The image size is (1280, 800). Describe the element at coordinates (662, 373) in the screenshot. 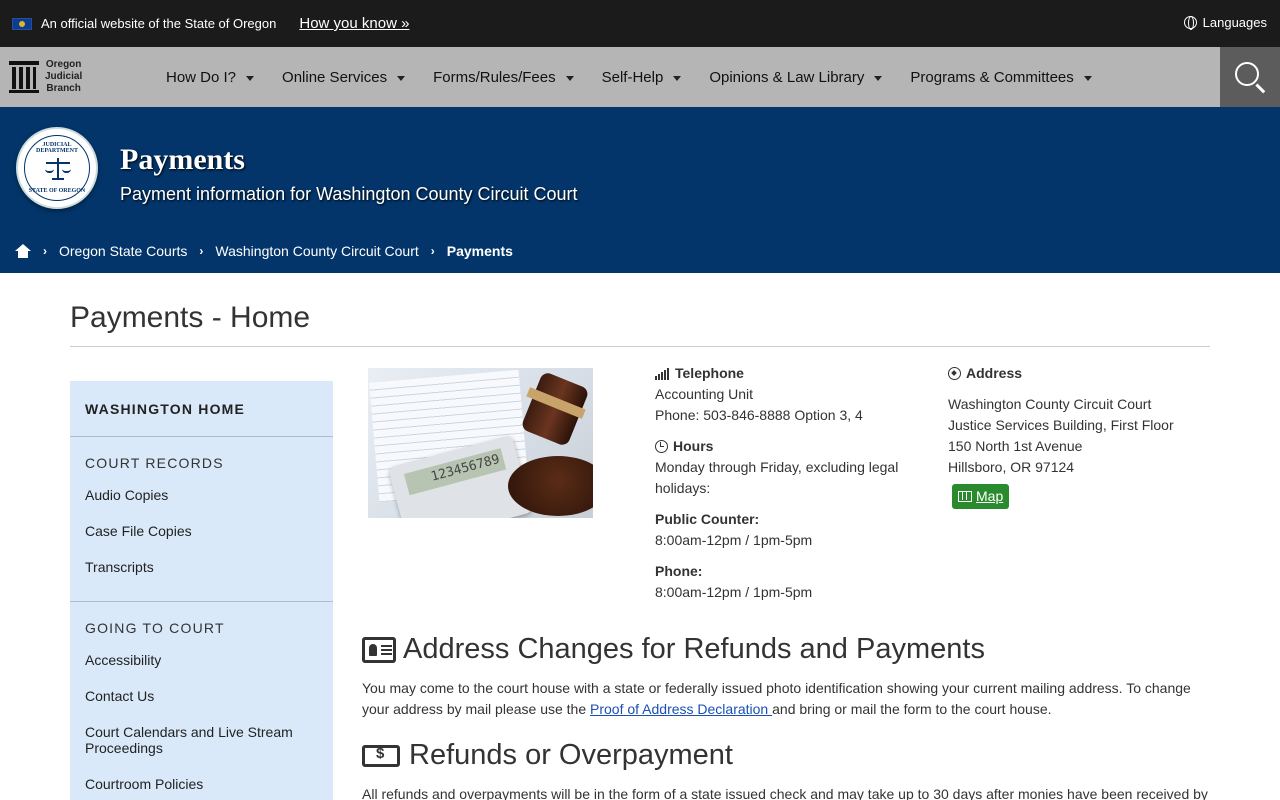

I see `signal-icon` at that location.